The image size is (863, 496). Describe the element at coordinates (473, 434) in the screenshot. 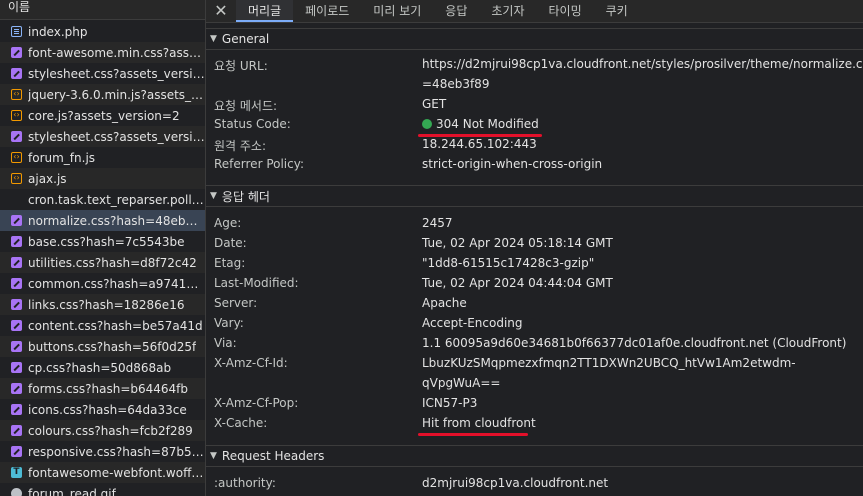

I see `annotation-underline` at that location.